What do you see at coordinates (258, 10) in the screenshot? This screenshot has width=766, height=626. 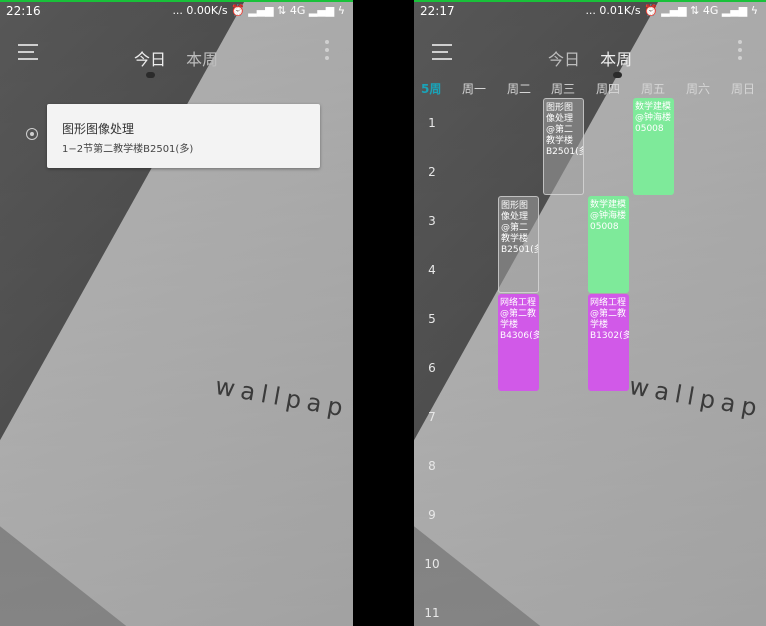 I see `status-indicators: ... 0.00K/s ⏰ ▂▄▆ ⇅ 4G ▂▄▆ ϟ` at bounding box center [258, 10].